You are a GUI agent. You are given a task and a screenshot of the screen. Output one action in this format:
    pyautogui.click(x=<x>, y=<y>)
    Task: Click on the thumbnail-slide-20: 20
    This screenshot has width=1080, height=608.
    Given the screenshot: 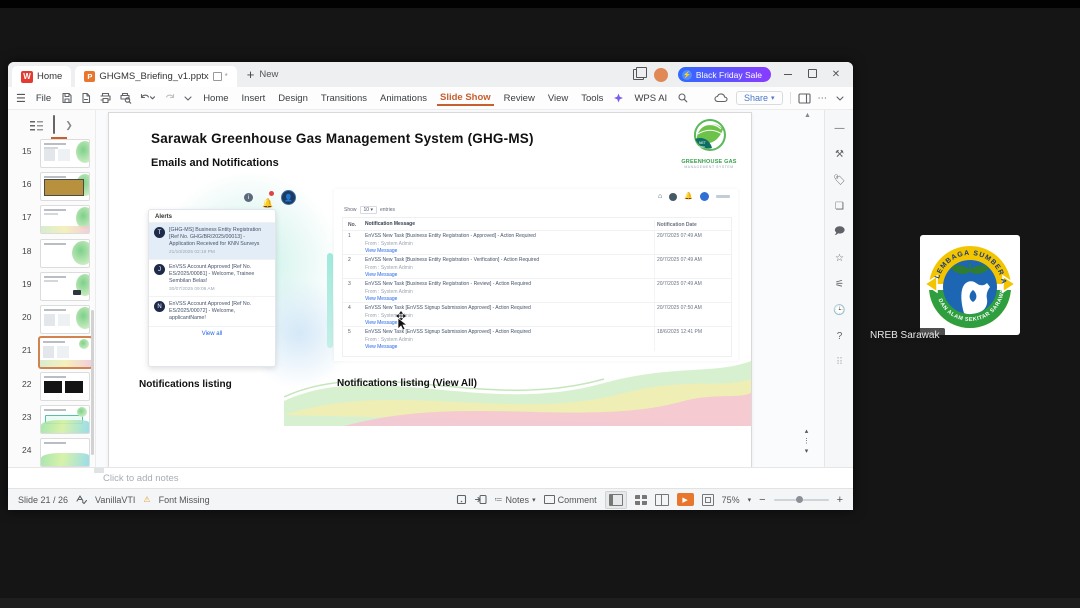 What is the action you would take?
    pyautogui.click(x=51, y=319)
    